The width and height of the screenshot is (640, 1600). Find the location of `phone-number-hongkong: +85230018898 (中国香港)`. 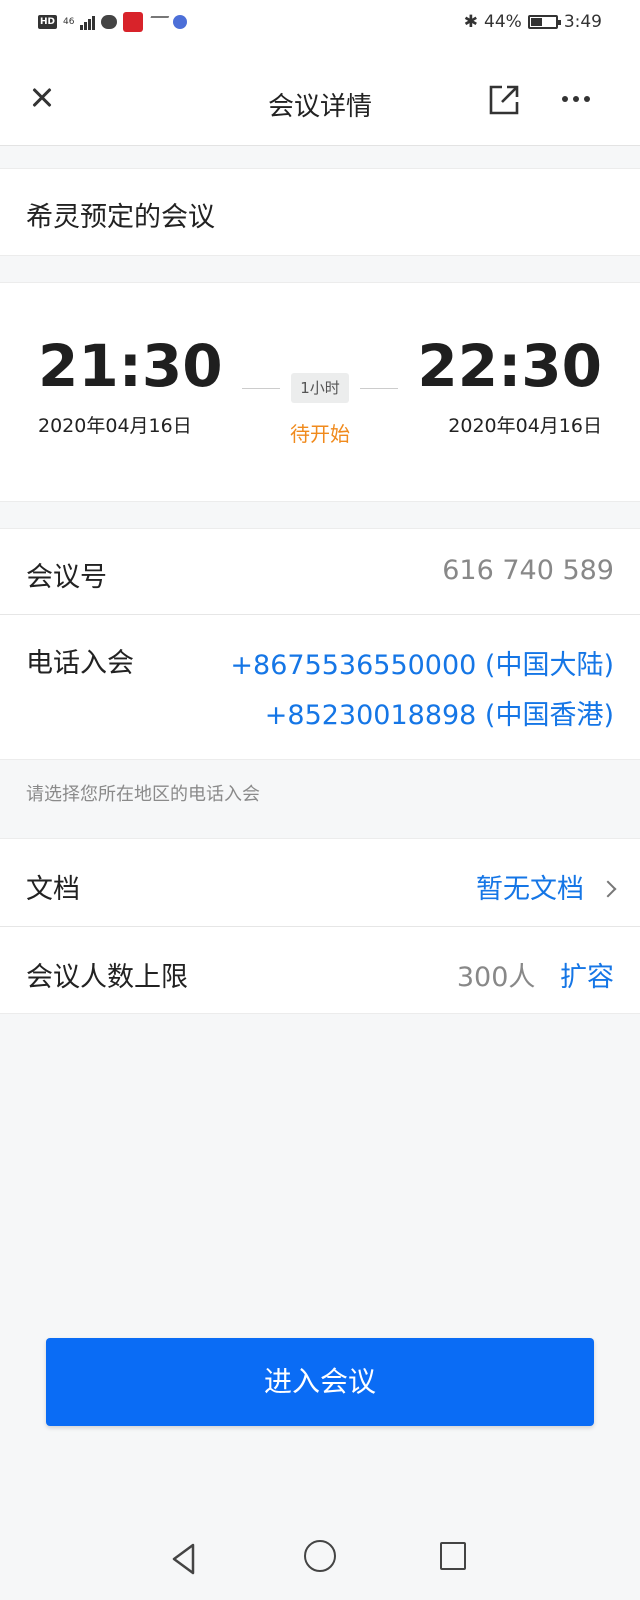

phone-number-hongkong: +85230018898 (中国香港) is located at coordinates (439, 712).